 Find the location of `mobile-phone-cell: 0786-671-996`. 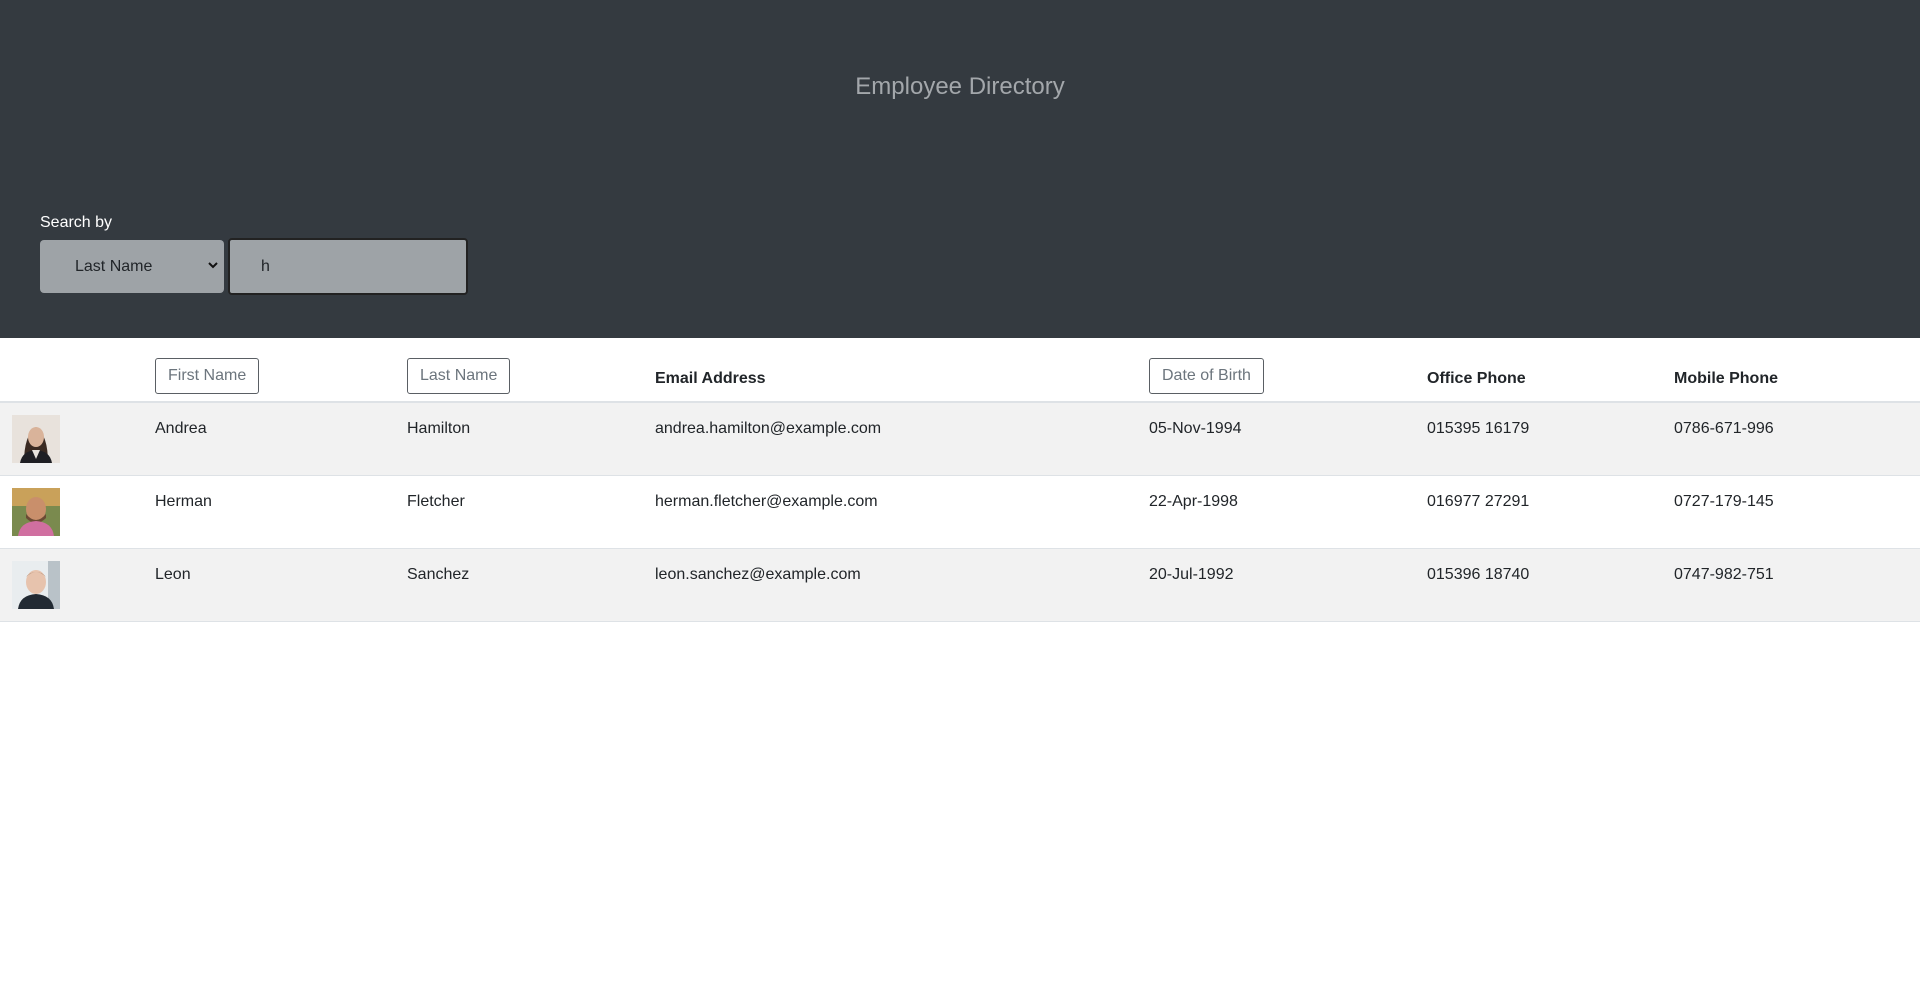

mobile-phone-cell: 0786-671-996 is located at coordinates (1797, 439).